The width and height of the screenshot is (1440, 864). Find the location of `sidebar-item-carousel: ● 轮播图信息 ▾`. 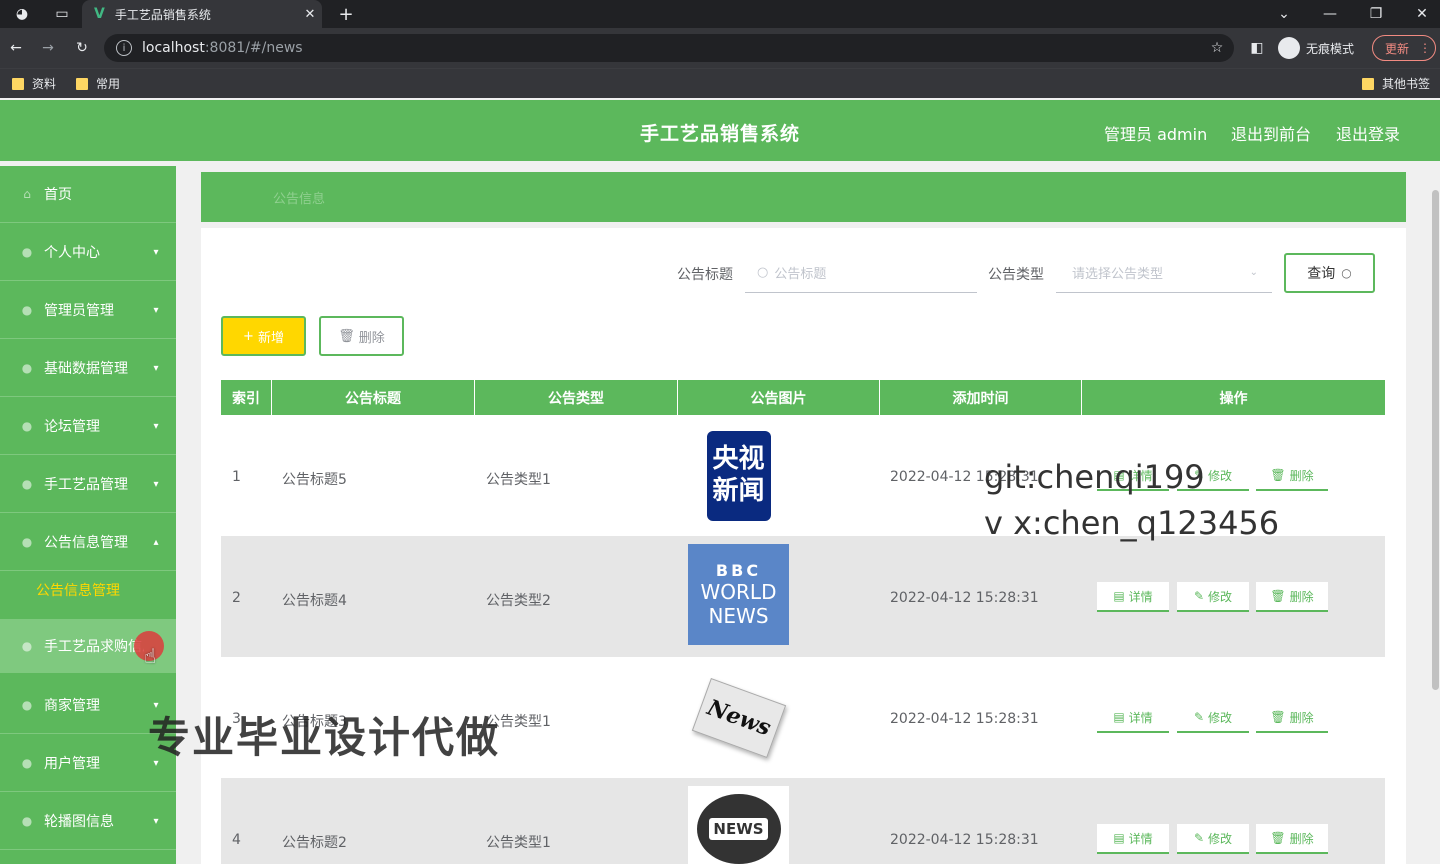

sidebar-item-carousel: ● 轮播图信息 ▾ is located at coordinates (88, 821).